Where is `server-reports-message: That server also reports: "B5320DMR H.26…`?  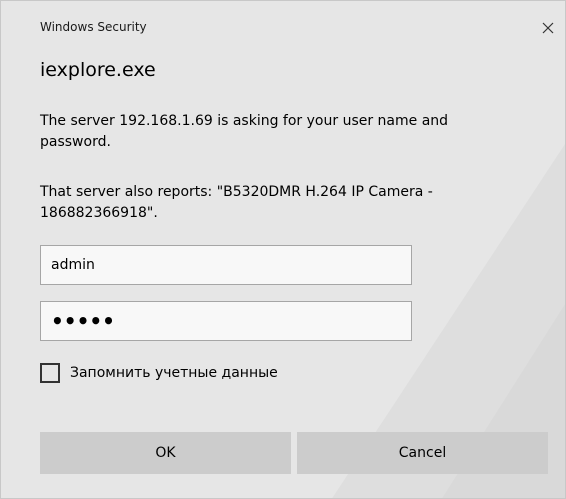 server-reports-message: That server also reports: "B5320DMR H.26… is located at coordinates (236, 202).